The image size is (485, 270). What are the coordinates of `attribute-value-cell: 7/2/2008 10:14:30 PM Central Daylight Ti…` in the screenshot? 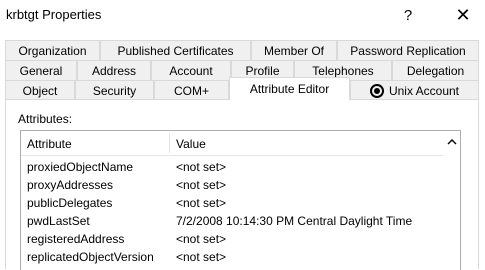 It's located at (294, 221).